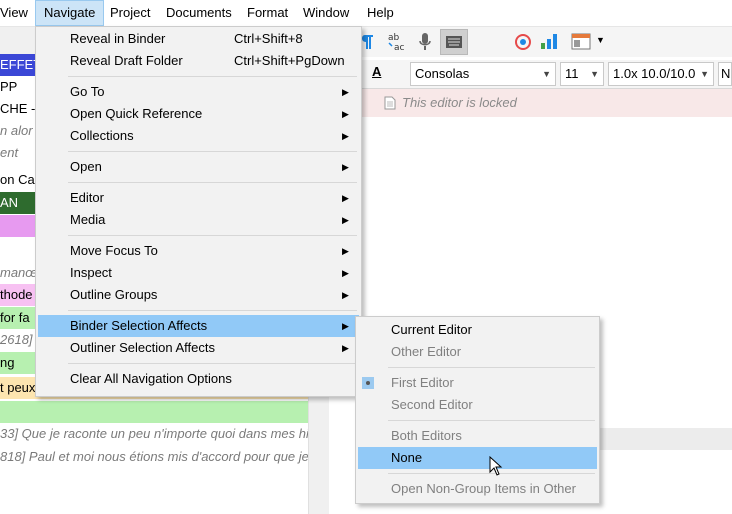 This screenshot has width=732, height=514. I want to click on menu-item-label: Current Editor, so click(431, 329).